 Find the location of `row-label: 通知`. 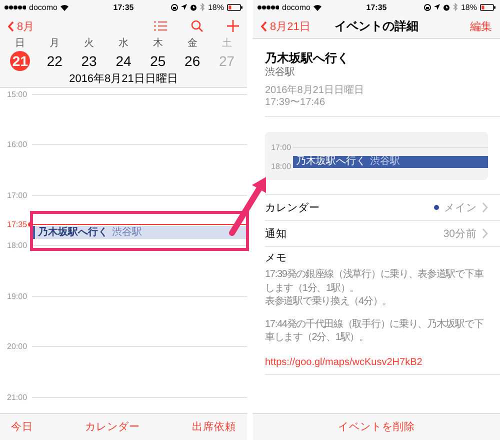

row-label: 通知 is located at coordinates (276, 233).